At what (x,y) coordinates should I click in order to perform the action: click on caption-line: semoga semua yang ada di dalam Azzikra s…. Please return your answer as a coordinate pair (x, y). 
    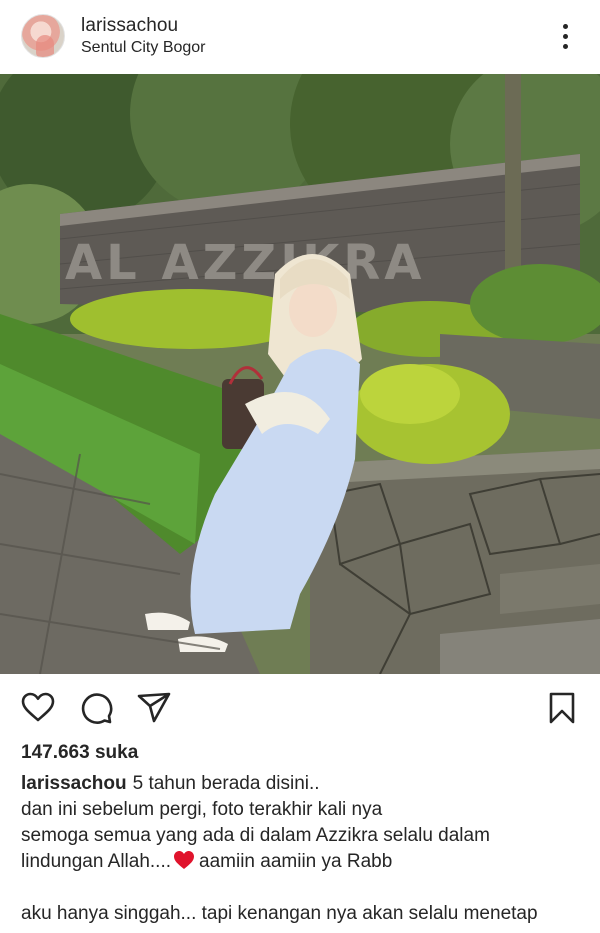
    Looking at the image, I should click on (255, 835).